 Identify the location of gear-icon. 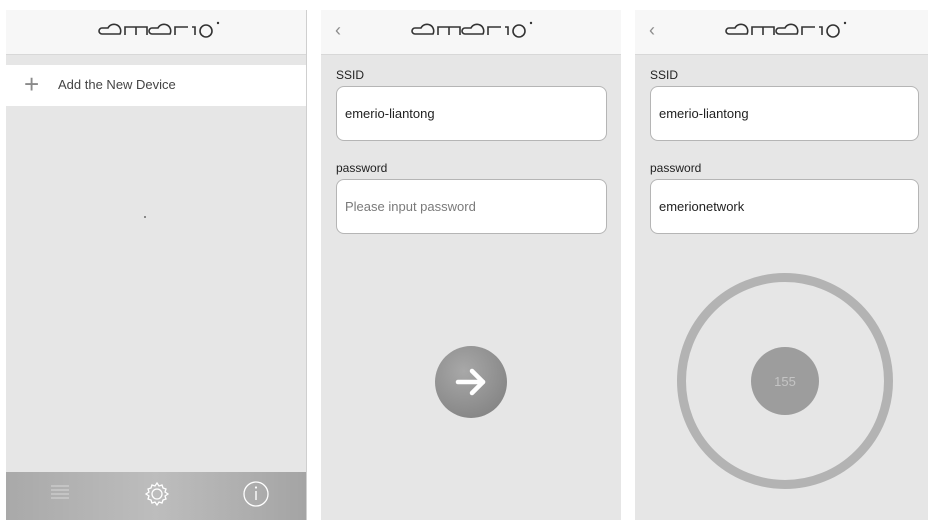
(157, 494).